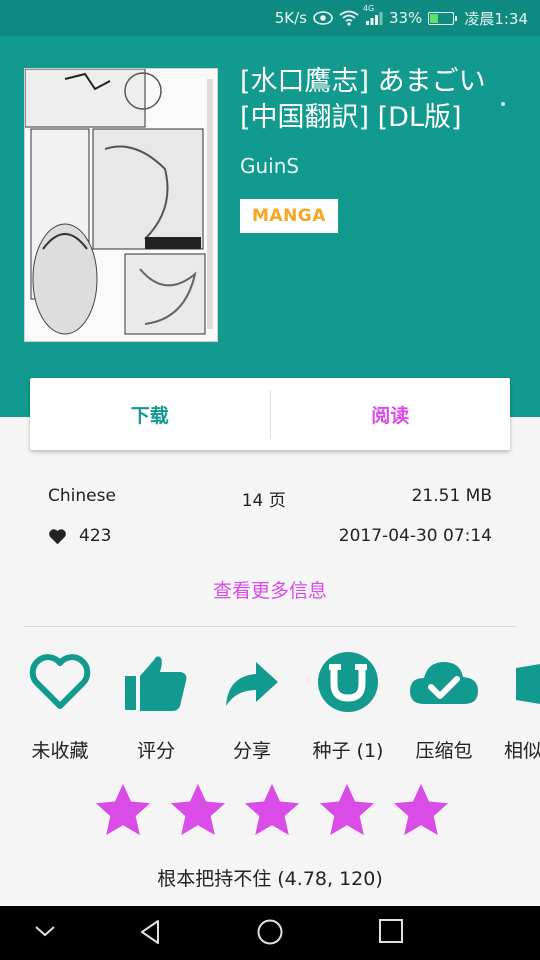  Describe the element at coordinates (270, 589) in the screenshot. I see `more-info-link: 查看更多信息` at that location.